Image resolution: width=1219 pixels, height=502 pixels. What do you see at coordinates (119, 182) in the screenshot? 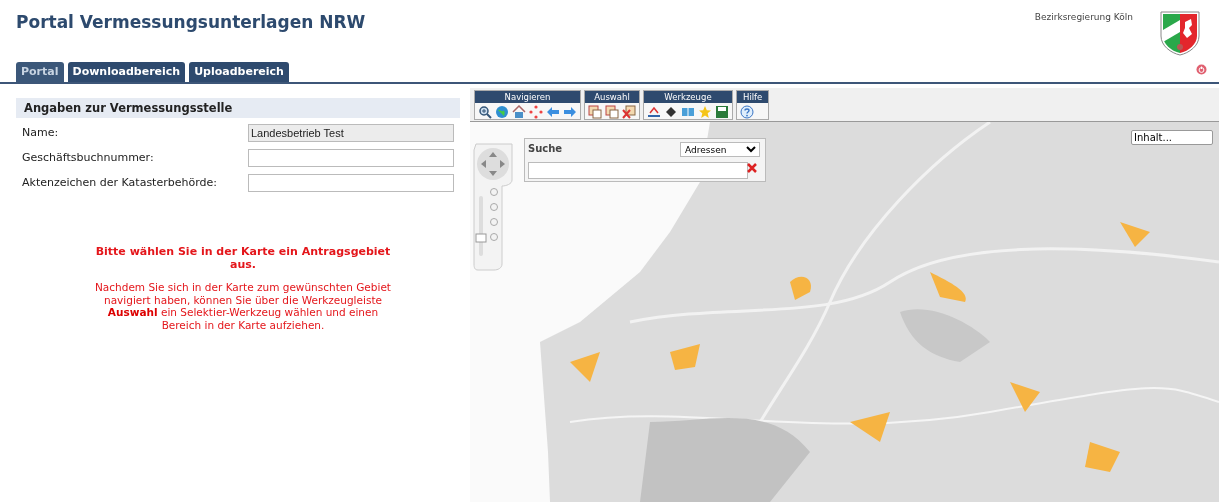
I see `field-label: Aktenzeichen der Katasterbehörde:` at bounding box center [119, 182].